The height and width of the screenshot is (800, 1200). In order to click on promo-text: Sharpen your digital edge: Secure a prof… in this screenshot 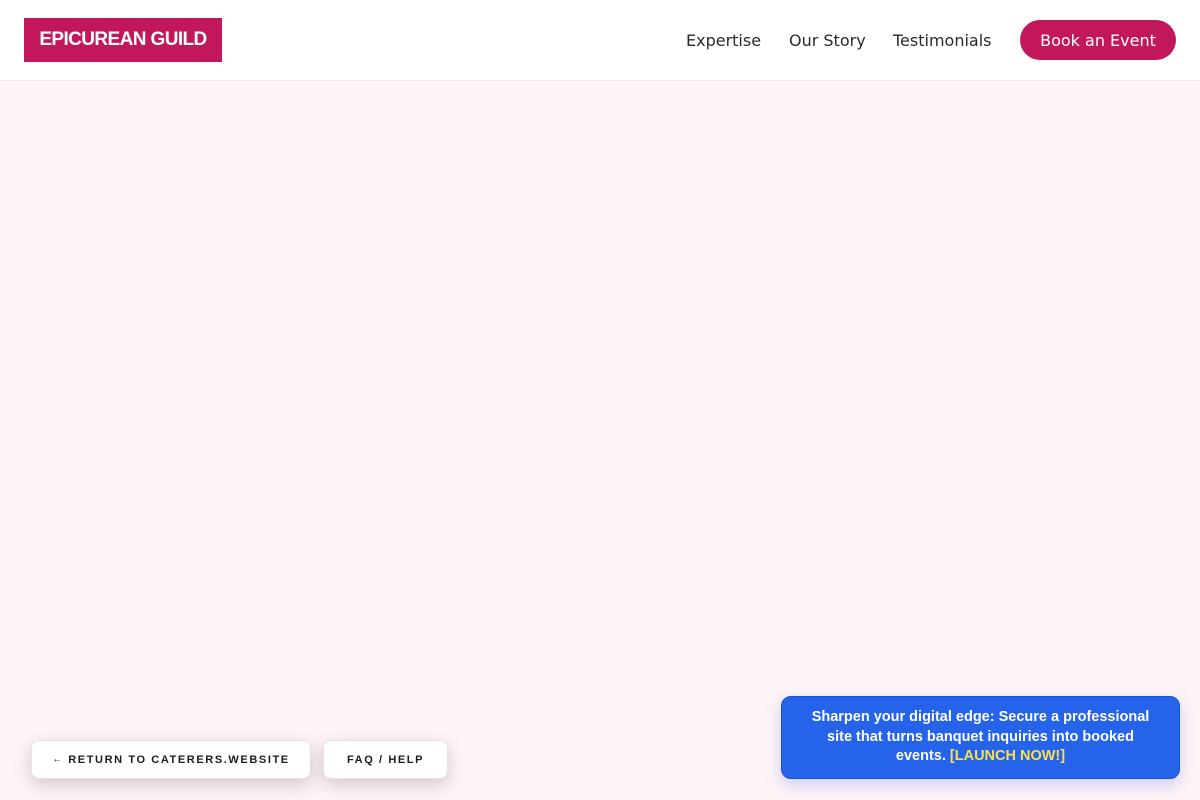, I will do `click(980, 737)`.